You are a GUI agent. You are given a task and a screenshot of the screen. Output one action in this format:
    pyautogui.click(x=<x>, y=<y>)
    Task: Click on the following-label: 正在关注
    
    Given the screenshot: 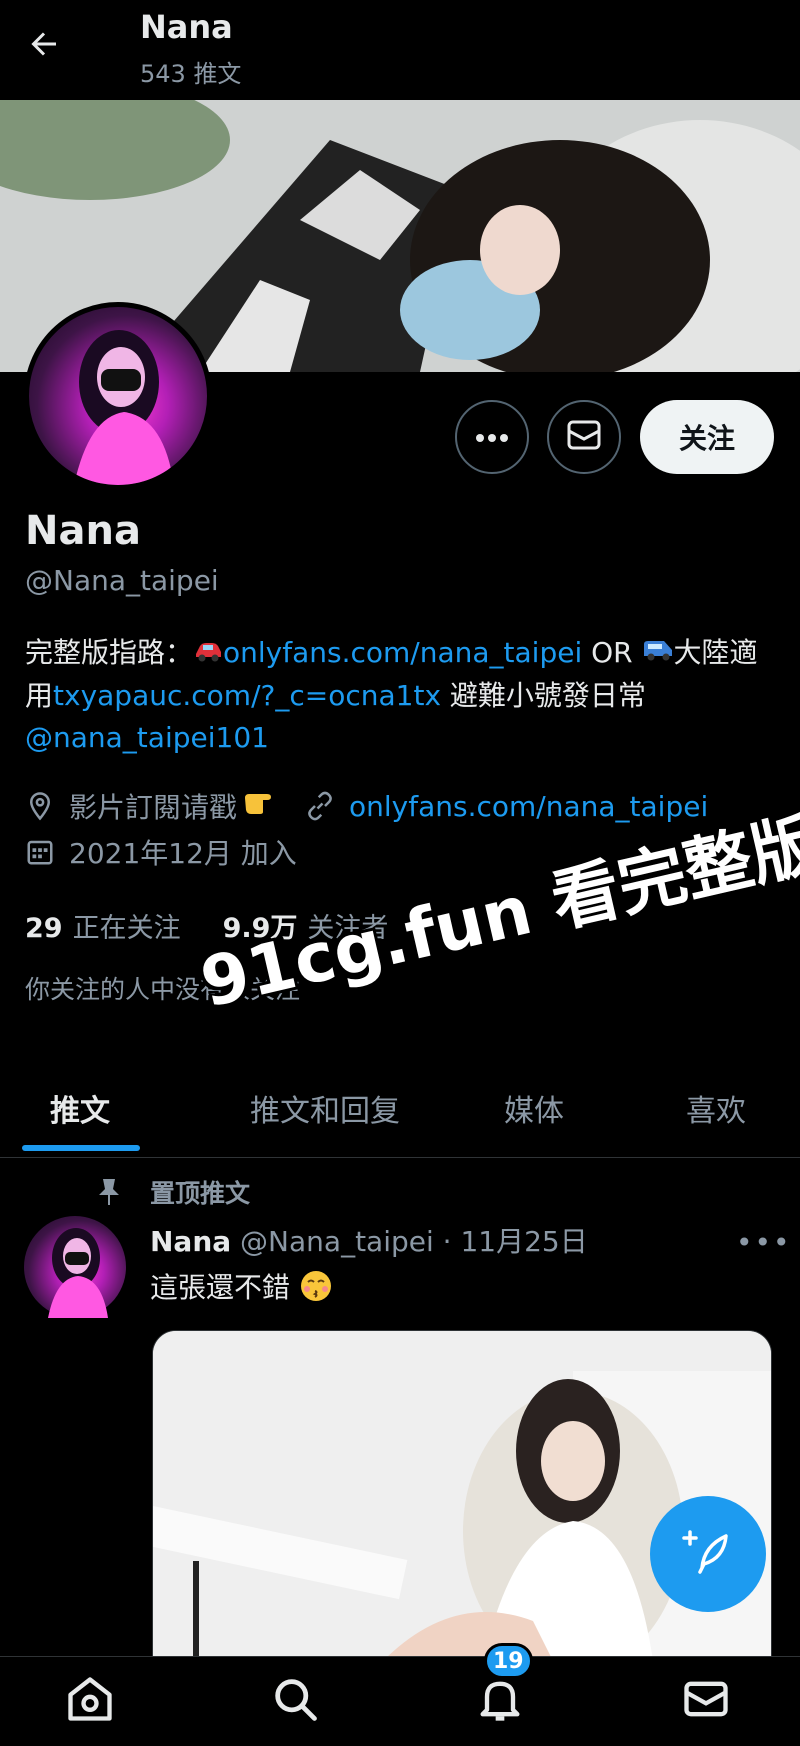 What is the action you would take?
    pyautogui.click(x=126, y=928)
    